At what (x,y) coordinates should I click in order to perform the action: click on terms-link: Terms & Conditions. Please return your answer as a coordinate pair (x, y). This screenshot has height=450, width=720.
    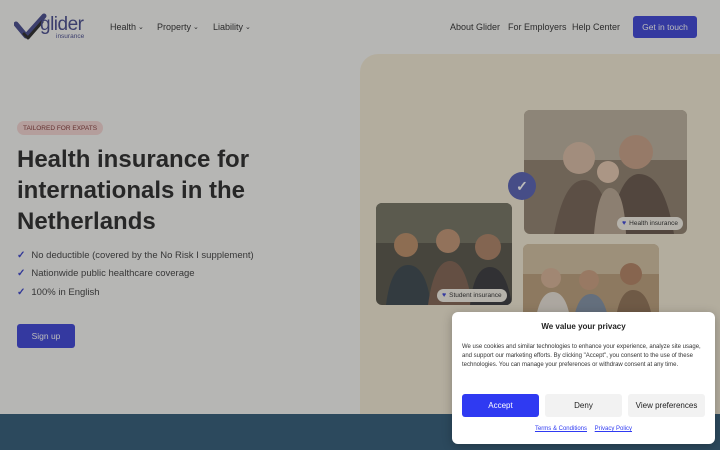
    Looking at the image, I should click on (561, 429).